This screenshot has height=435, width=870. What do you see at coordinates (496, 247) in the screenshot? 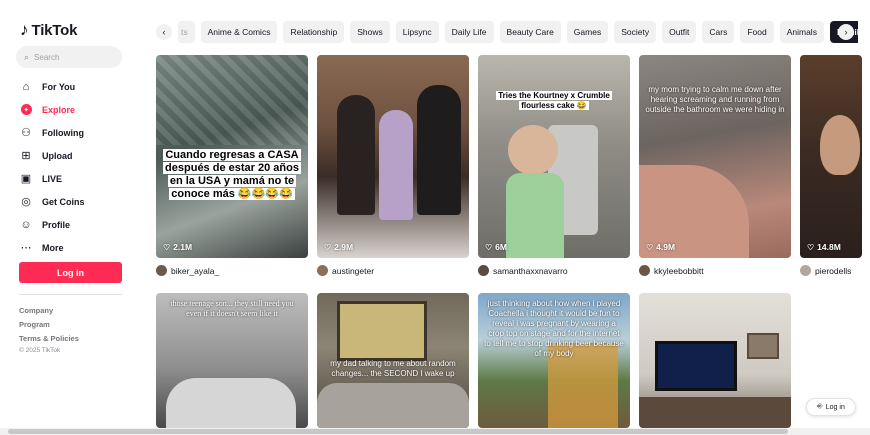
I see `view-count: ♡ 6M` at bounding box center [496, 247].